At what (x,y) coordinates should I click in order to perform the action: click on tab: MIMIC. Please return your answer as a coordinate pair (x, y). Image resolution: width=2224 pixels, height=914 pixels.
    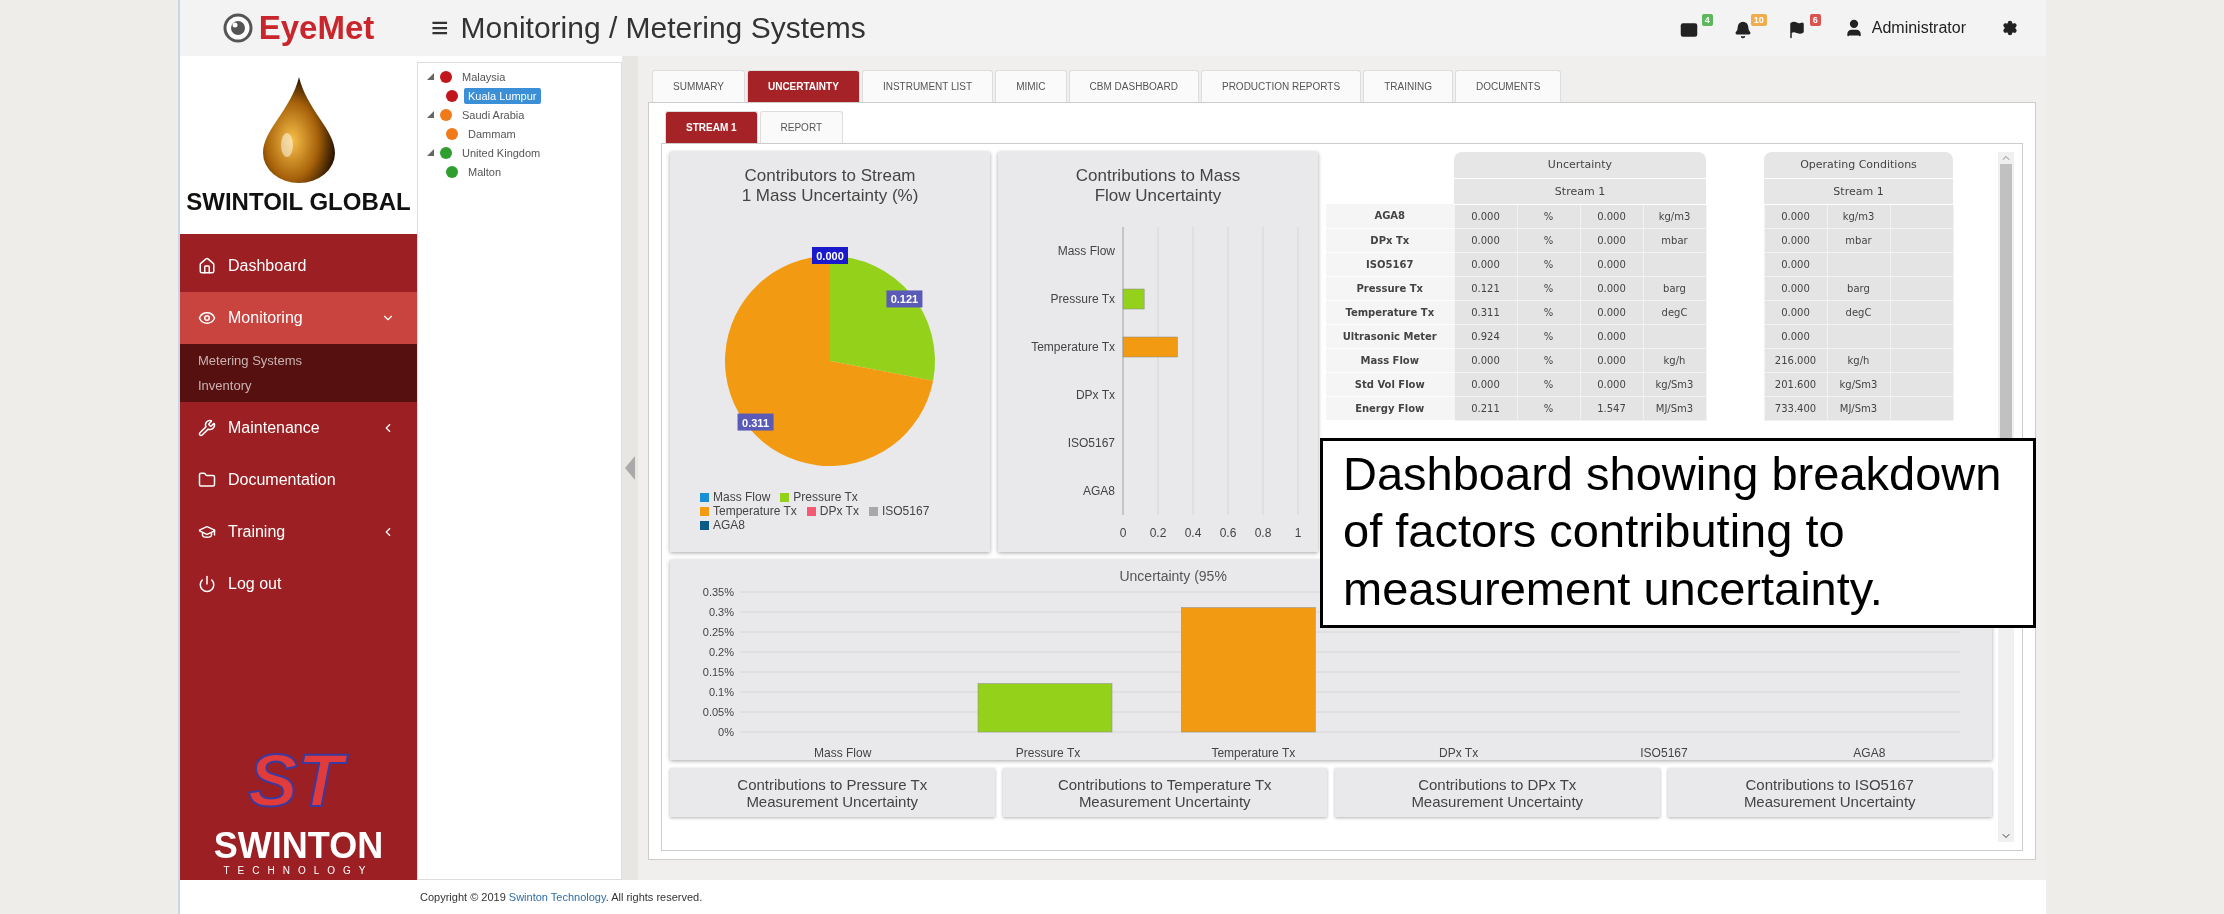
    Looking at the image, I should click on (1031, 86).